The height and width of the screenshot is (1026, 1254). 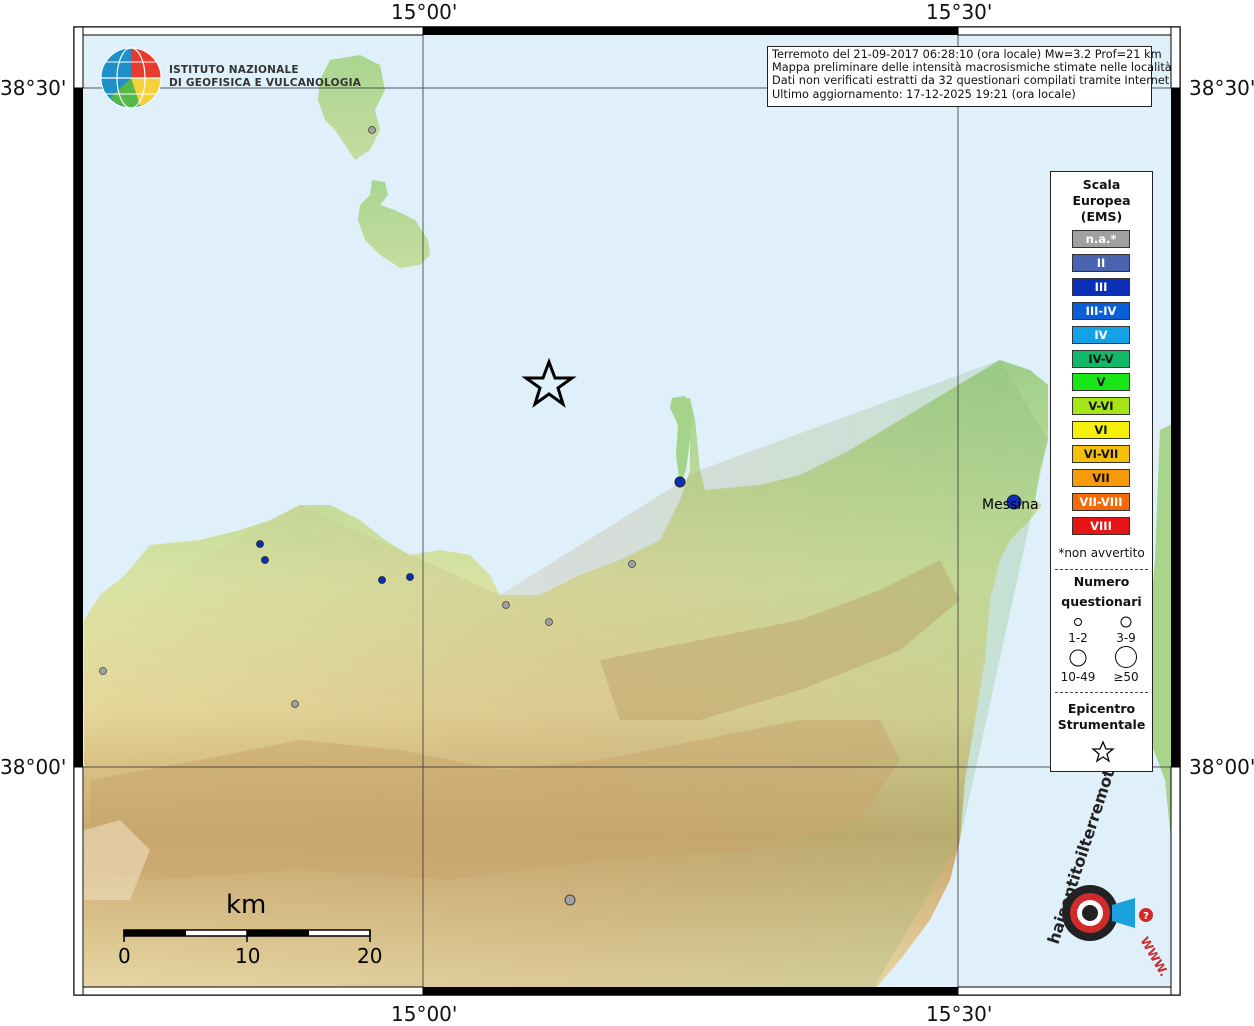 What do you see at coordinates (33, 767) in the screenshot?
I see `lat-label-lower-left: 38°00'` at bounding box center [33, 767].